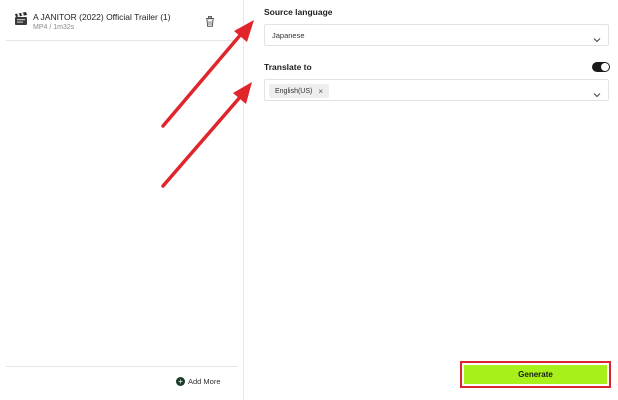 The image size is (618, 400). Describe the element at coordinates (288, 67) in the screenshot. I see `translate-to-label: Translate to` at that location.